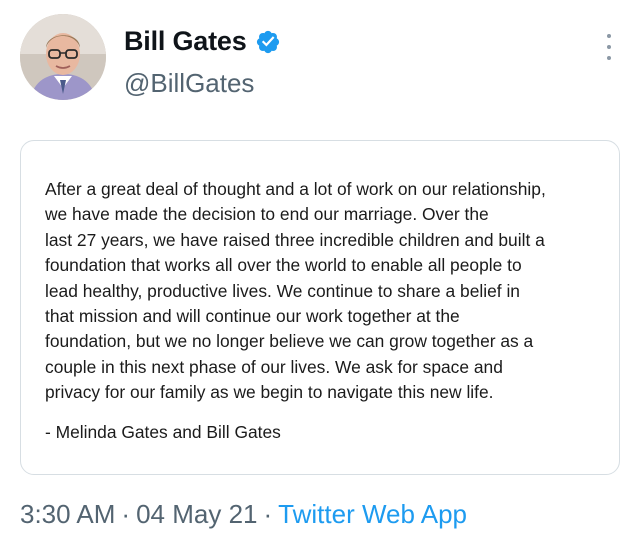  What do you see at coordinates (267, 41) in the screenshot?
I see `verified-badge-icon` at bounding box center [267, 41].